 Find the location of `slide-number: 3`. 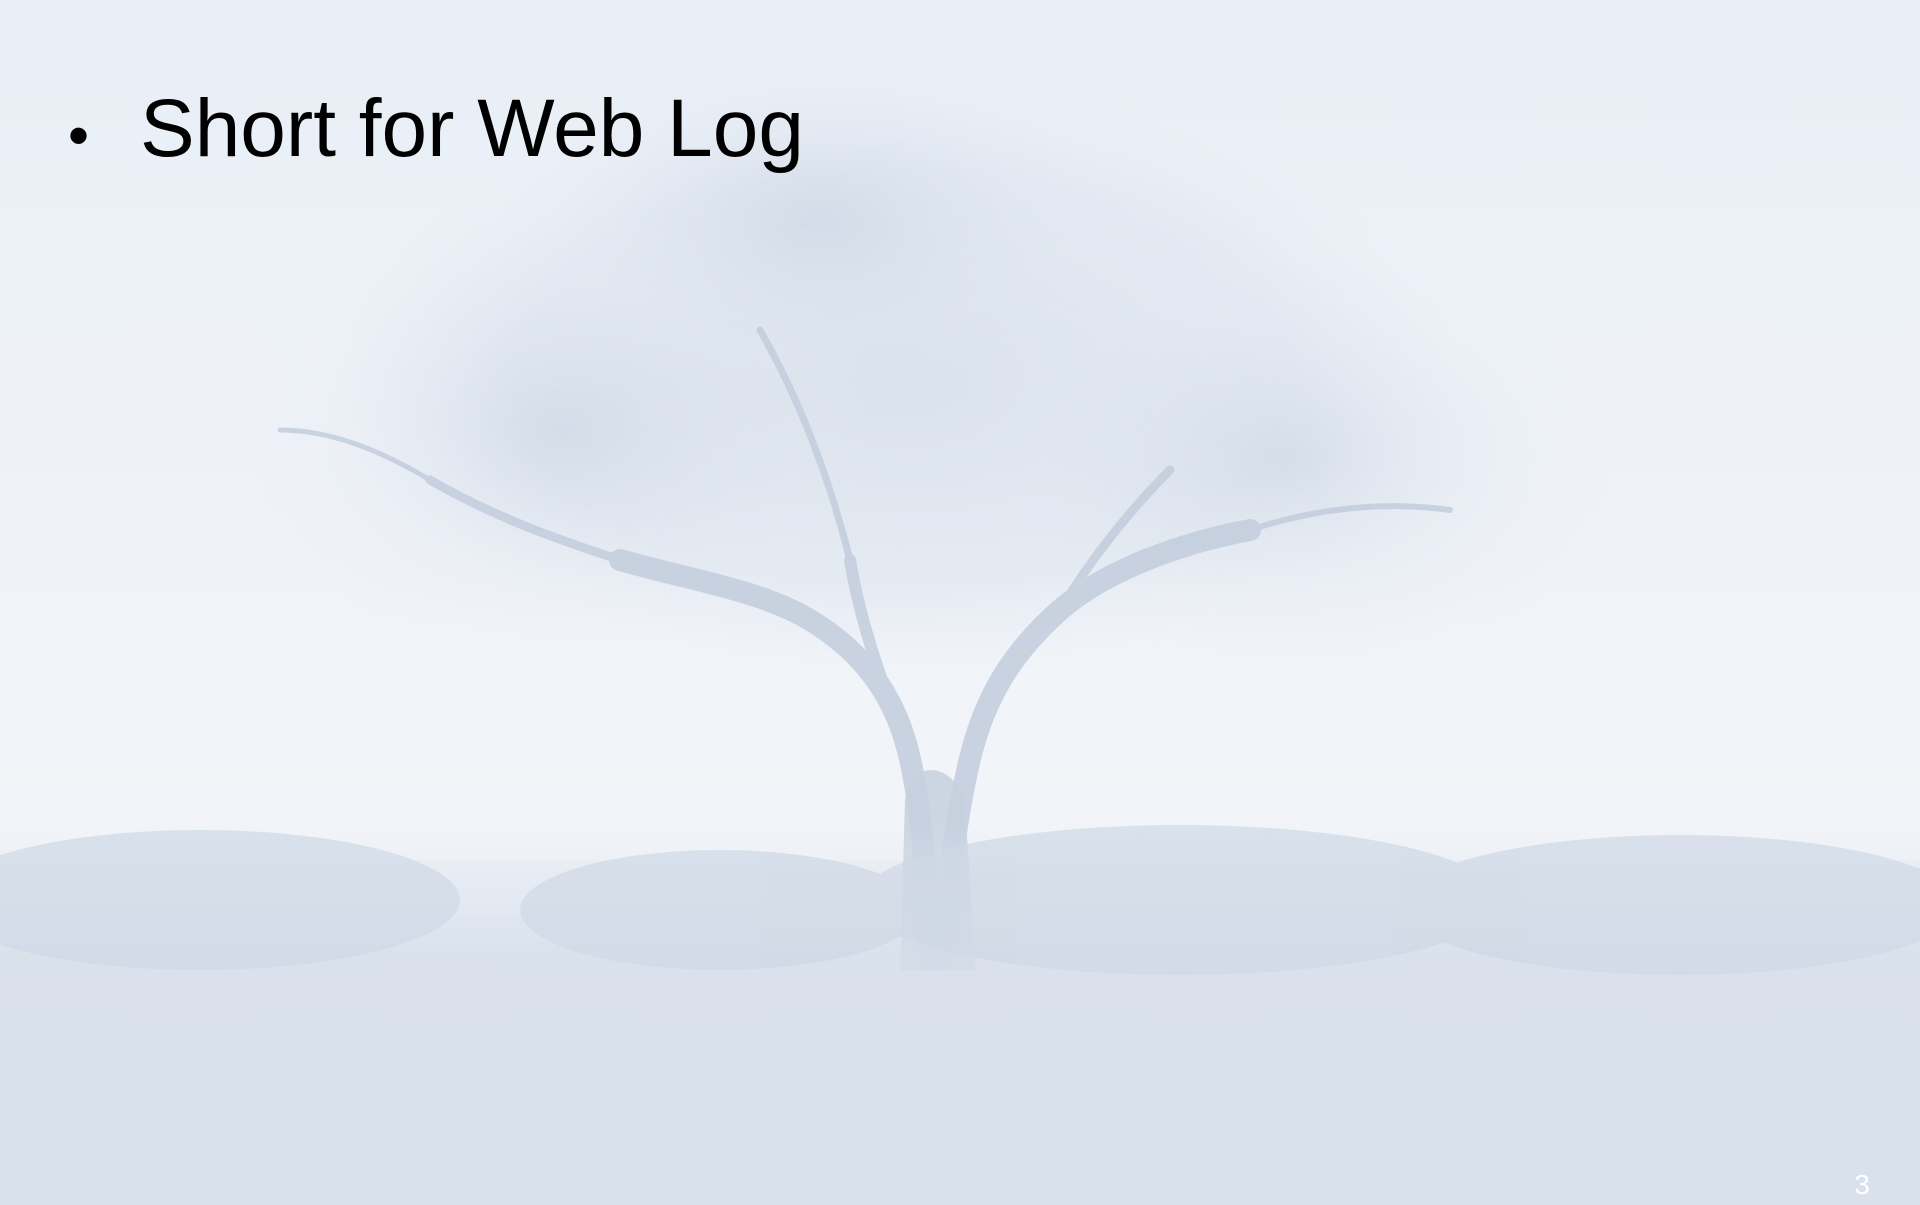

slide-number: 3 is located at coordinates (1862, 1184).